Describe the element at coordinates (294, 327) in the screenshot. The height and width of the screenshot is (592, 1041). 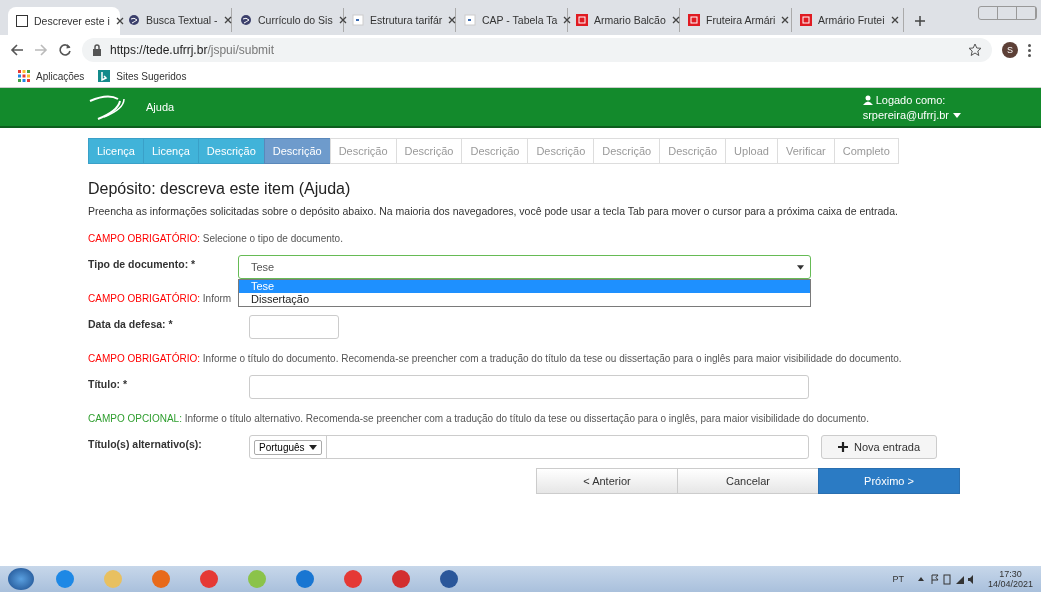
I see `date-field` at that location.